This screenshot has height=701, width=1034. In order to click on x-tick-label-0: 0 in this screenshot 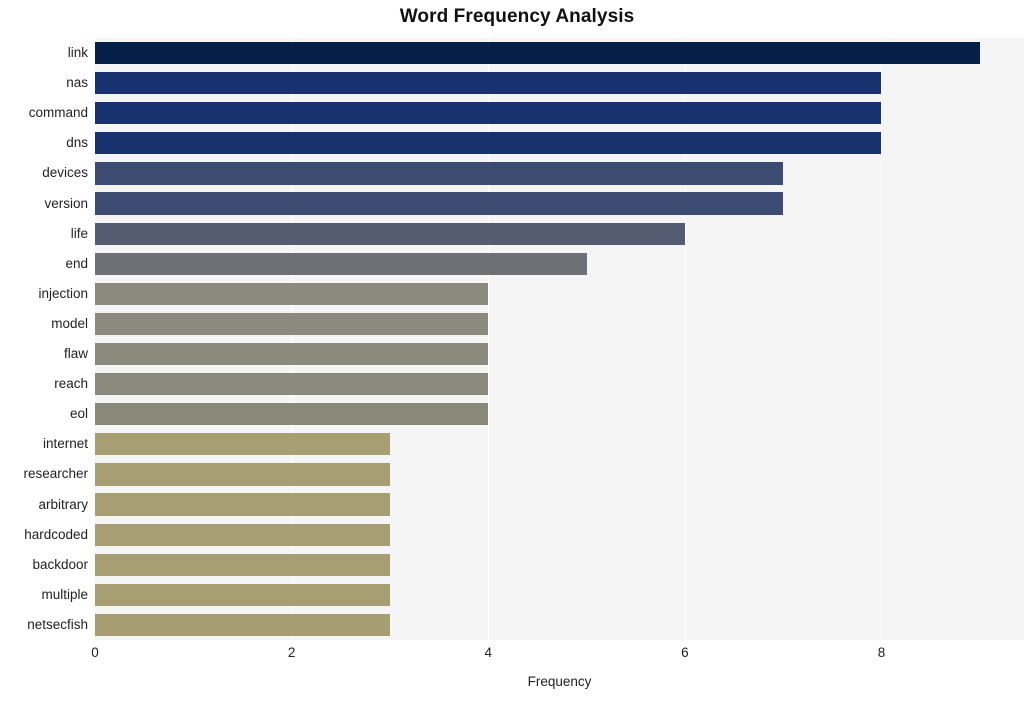, I will do `click(95, 652)`.